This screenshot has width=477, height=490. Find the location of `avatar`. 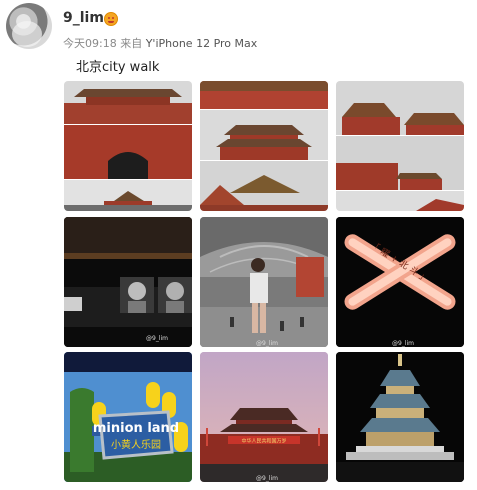

avatar is located at coordinates (29, 26).